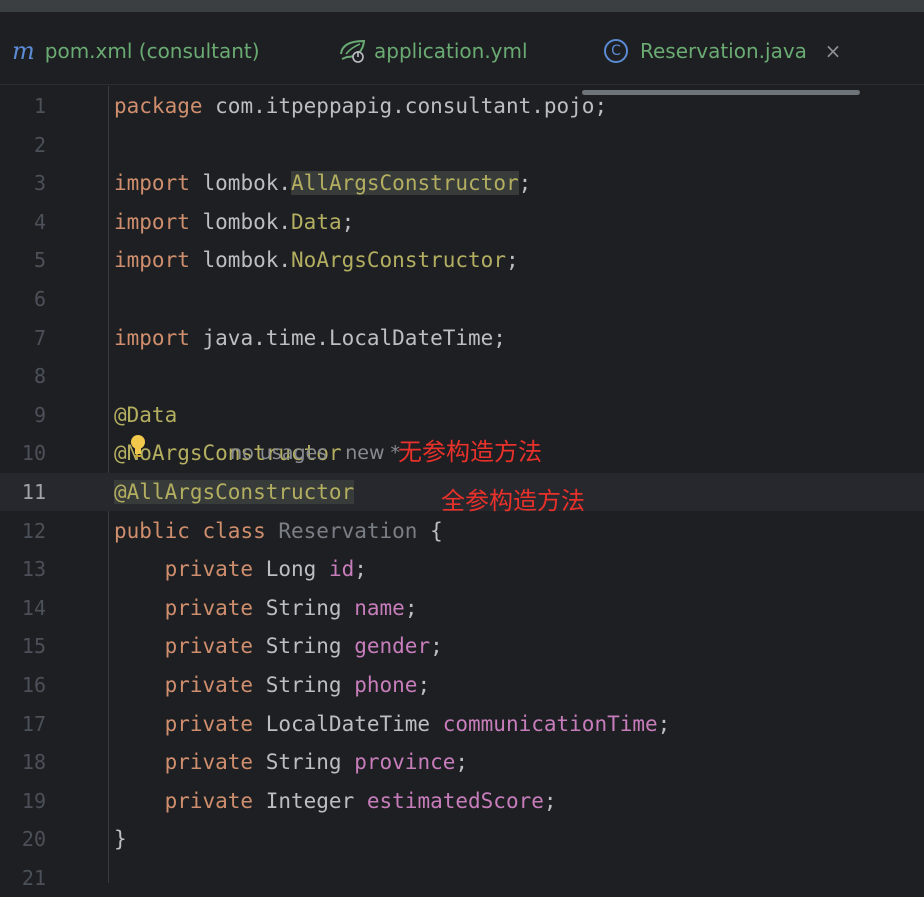 The width and height of the screenshot is (924, 897). Describe the element at coordinates (398, 260) in the screenshot. I see `code-token: NoArgsConstructor` at that location.